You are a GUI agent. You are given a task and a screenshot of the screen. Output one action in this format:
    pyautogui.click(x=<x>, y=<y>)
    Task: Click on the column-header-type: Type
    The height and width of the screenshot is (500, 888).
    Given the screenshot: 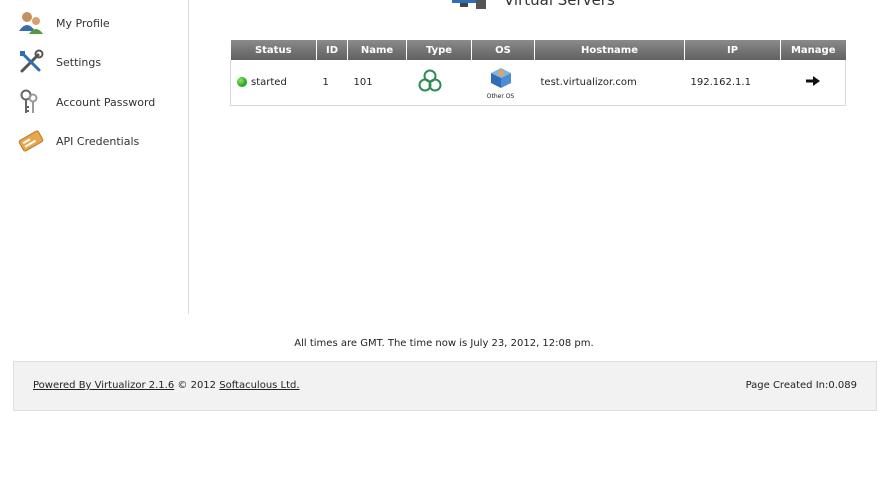 What is the action you would take?
    pyautogui.click(x=439, y=50)
    